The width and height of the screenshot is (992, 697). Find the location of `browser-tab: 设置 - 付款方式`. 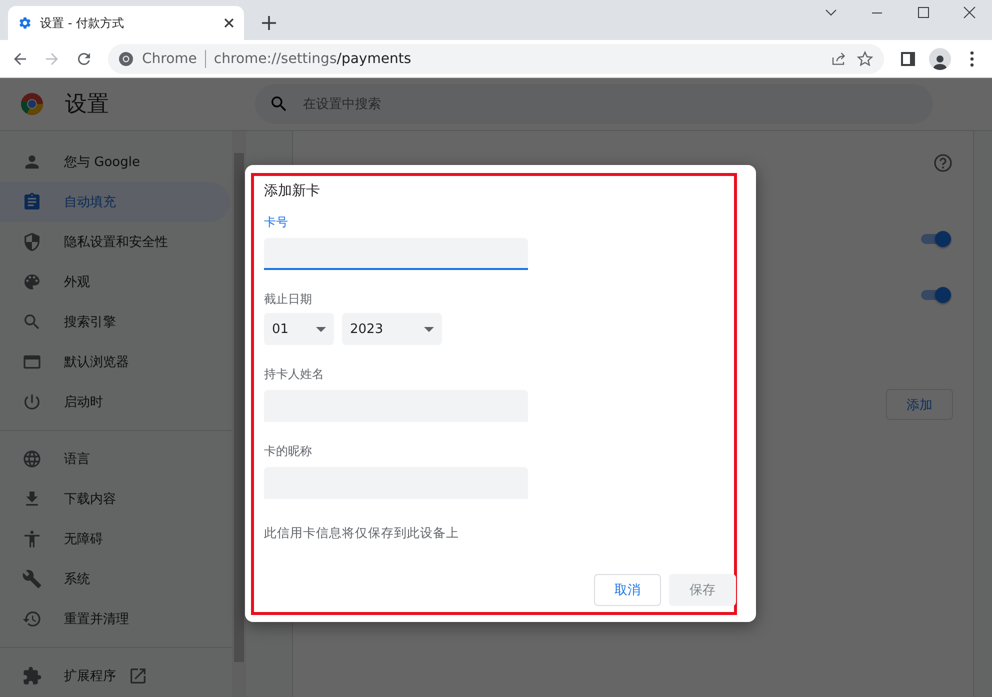

browser-tab: 设置 - 付款方式 is located at coordinates (126, 23).